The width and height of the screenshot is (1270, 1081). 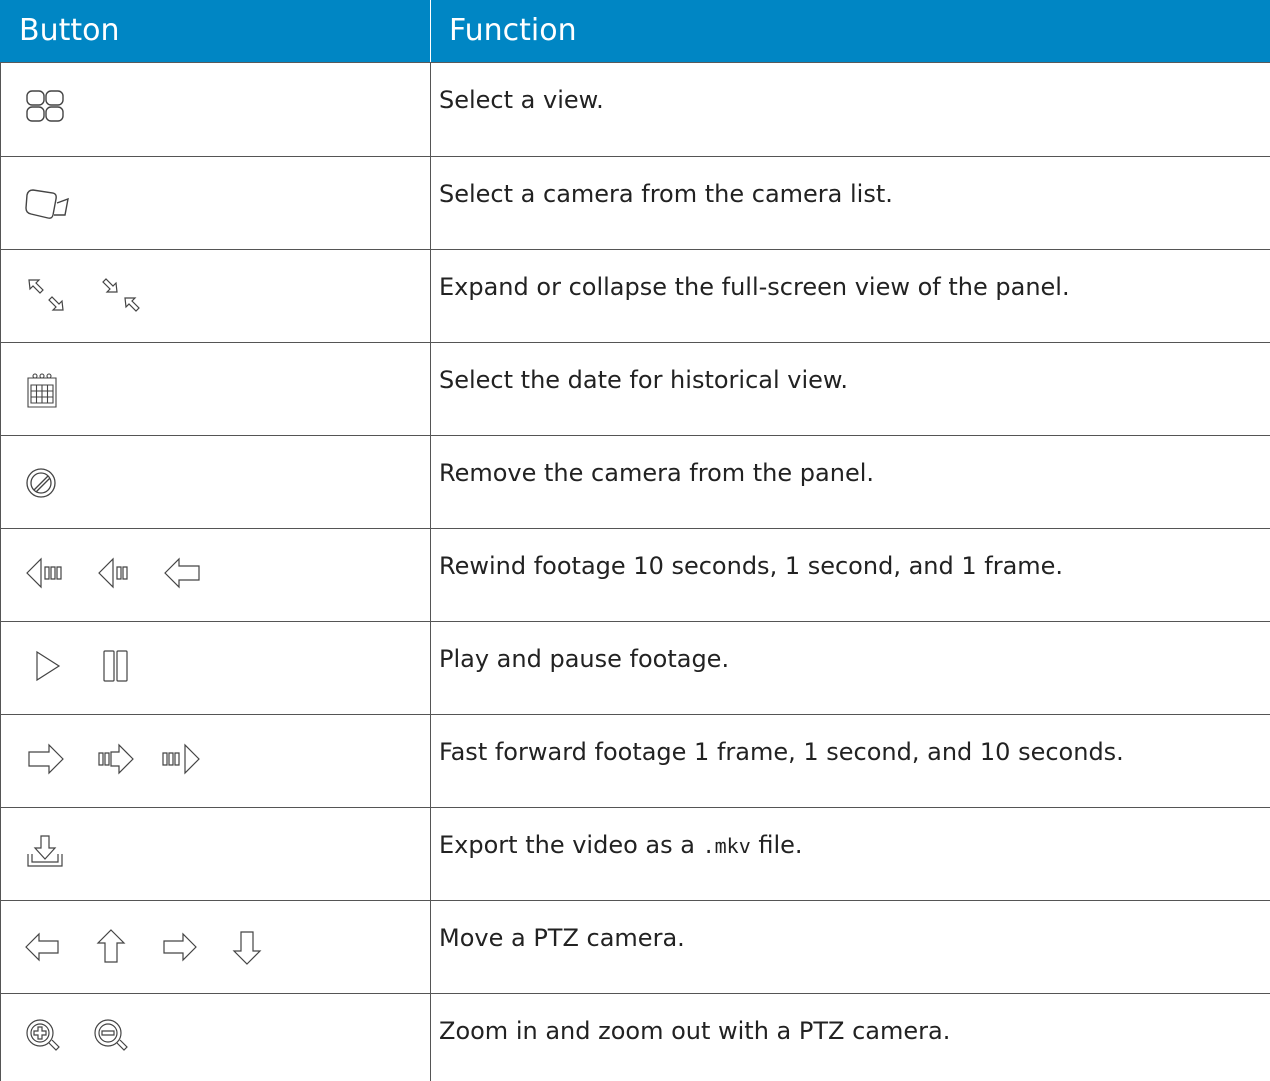 I want to click on file-extension-code: .mkv, so click(x=726, y=845).